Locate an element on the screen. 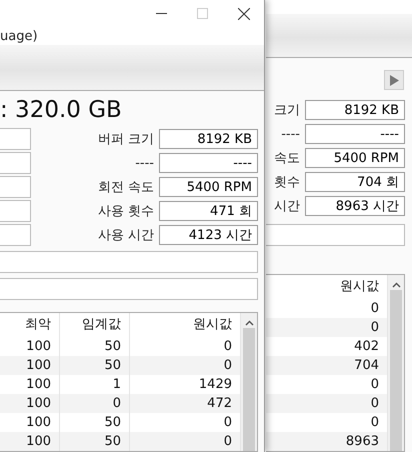 This screenshot has height=452, width=412. disk-capacity: : 320.0 GB is located at coordinates (61, 110).